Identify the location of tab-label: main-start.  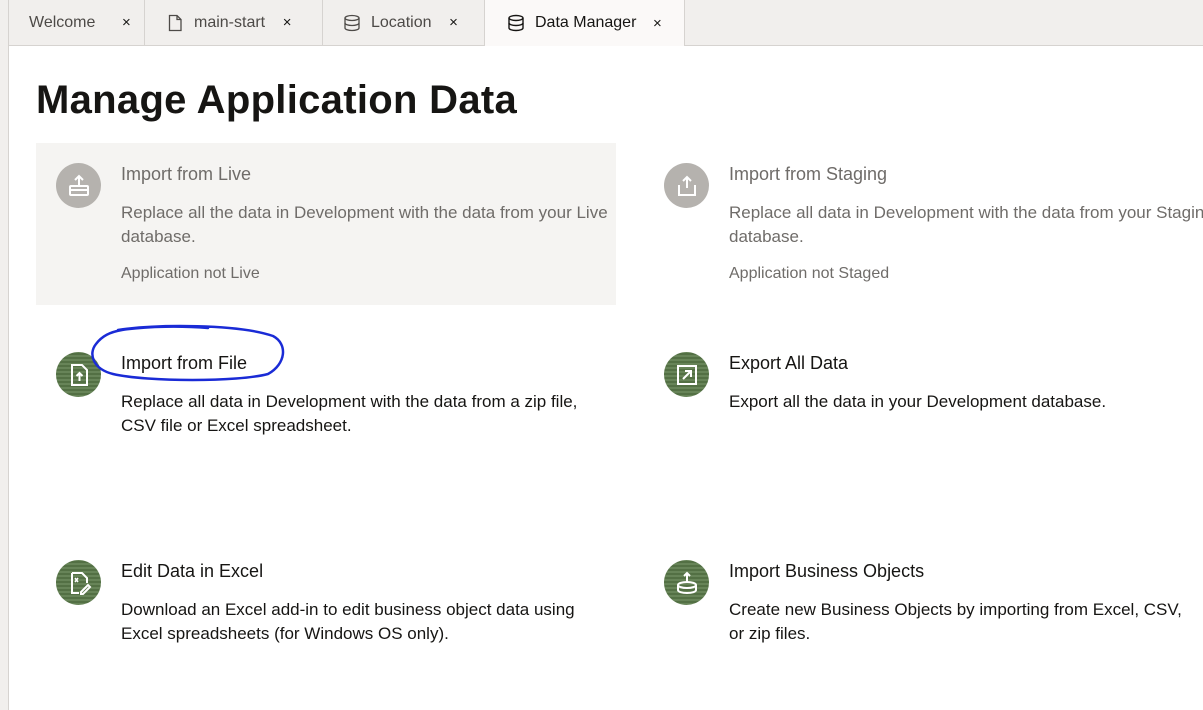
(230, 22).